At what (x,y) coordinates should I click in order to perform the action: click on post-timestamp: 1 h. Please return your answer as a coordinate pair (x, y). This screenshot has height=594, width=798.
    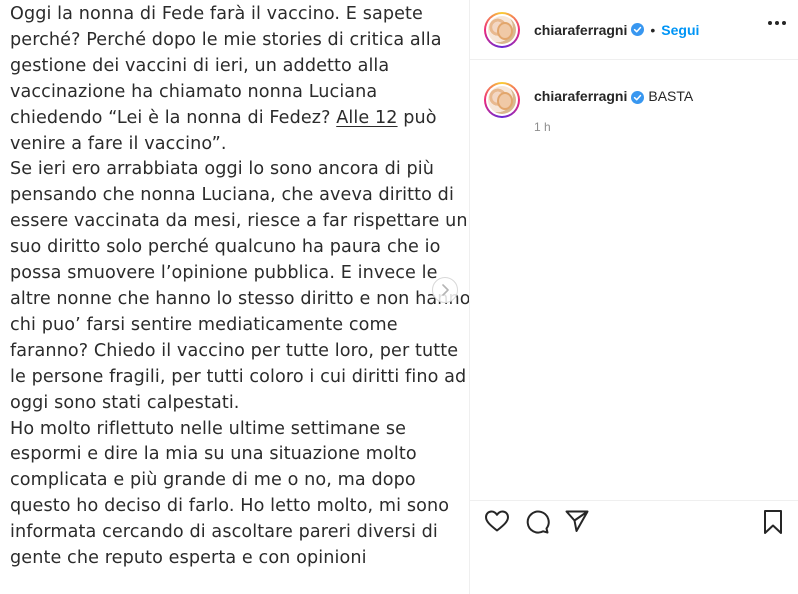
    Looking at the image, I should click on (613, 127).